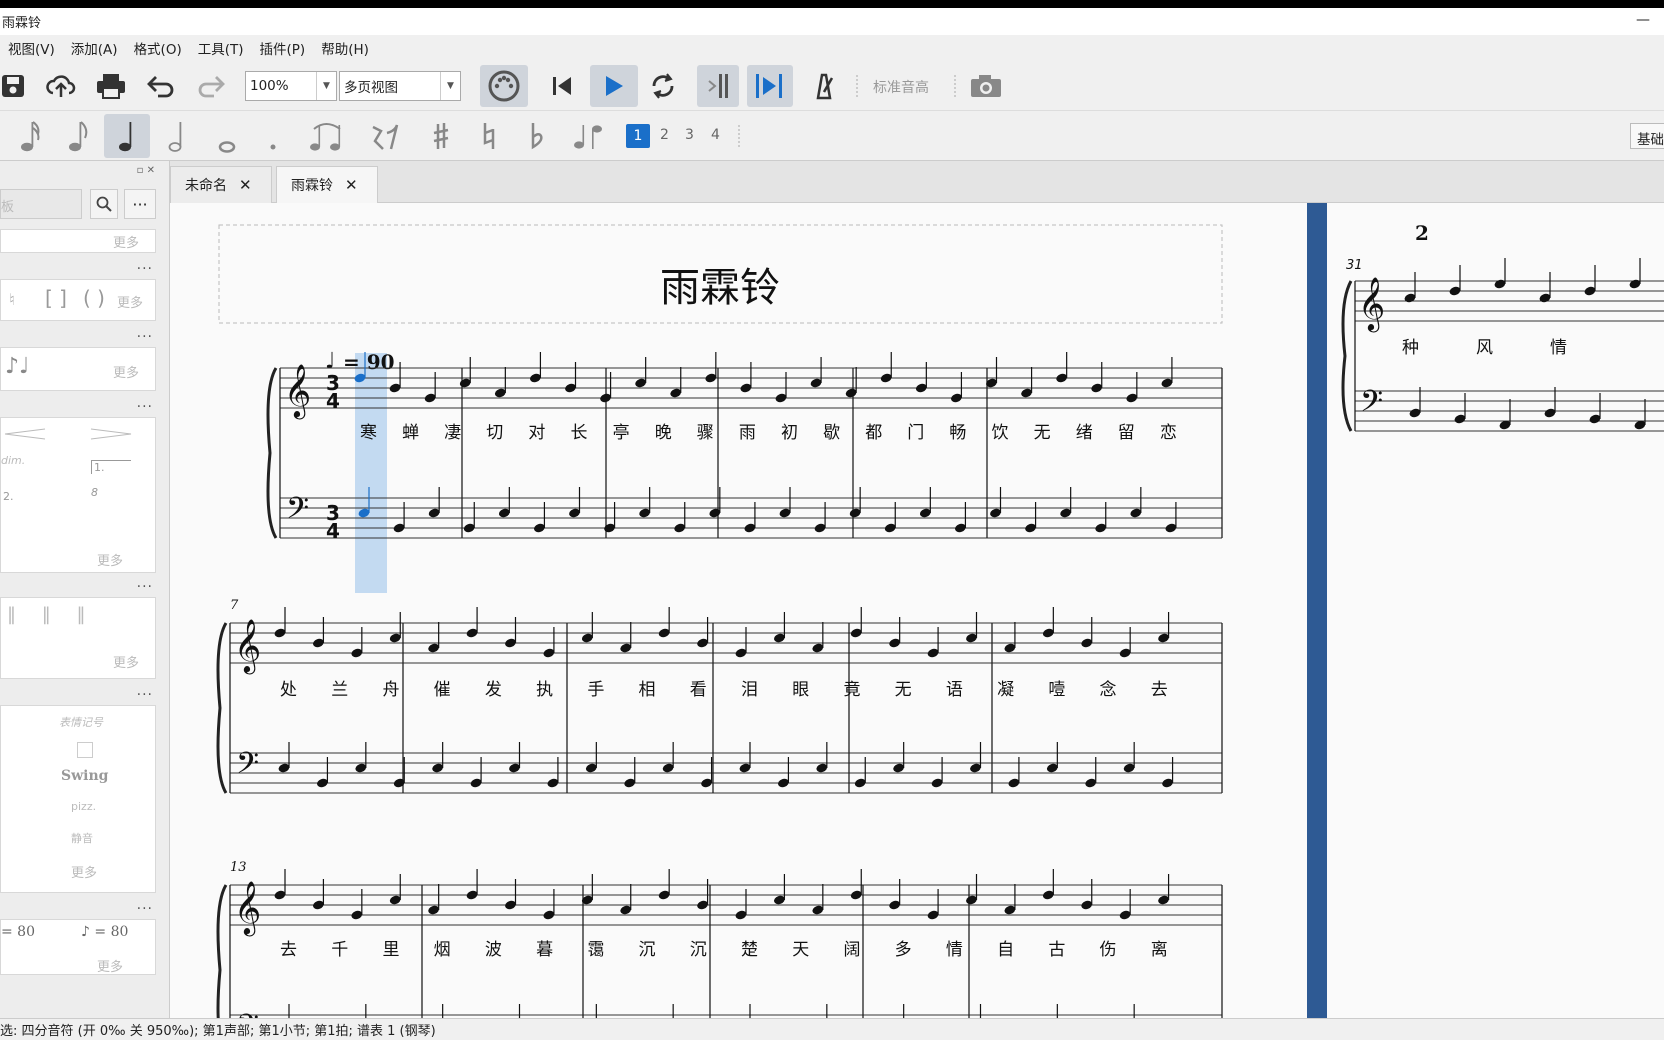 This screenshot has height=1040, width=1664. Describe the element at coordinates (747, 433) in the screenshot. I see `lyric-syllable: 雨` at that location.